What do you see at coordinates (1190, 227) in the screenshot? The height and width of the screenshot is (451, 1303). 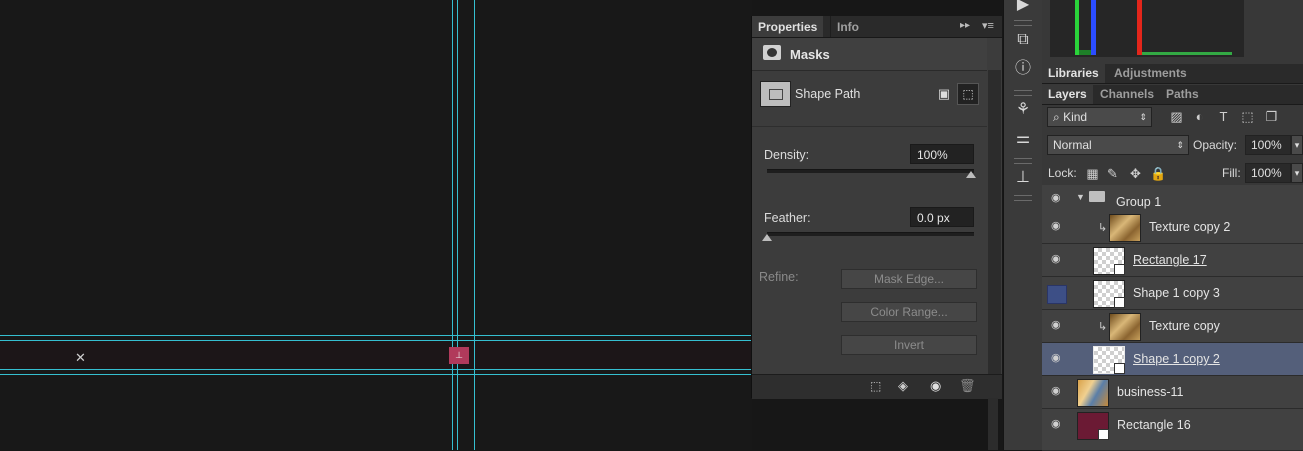 I see `layer-name: Texture copy 2` at bounding box center [1190, 227].